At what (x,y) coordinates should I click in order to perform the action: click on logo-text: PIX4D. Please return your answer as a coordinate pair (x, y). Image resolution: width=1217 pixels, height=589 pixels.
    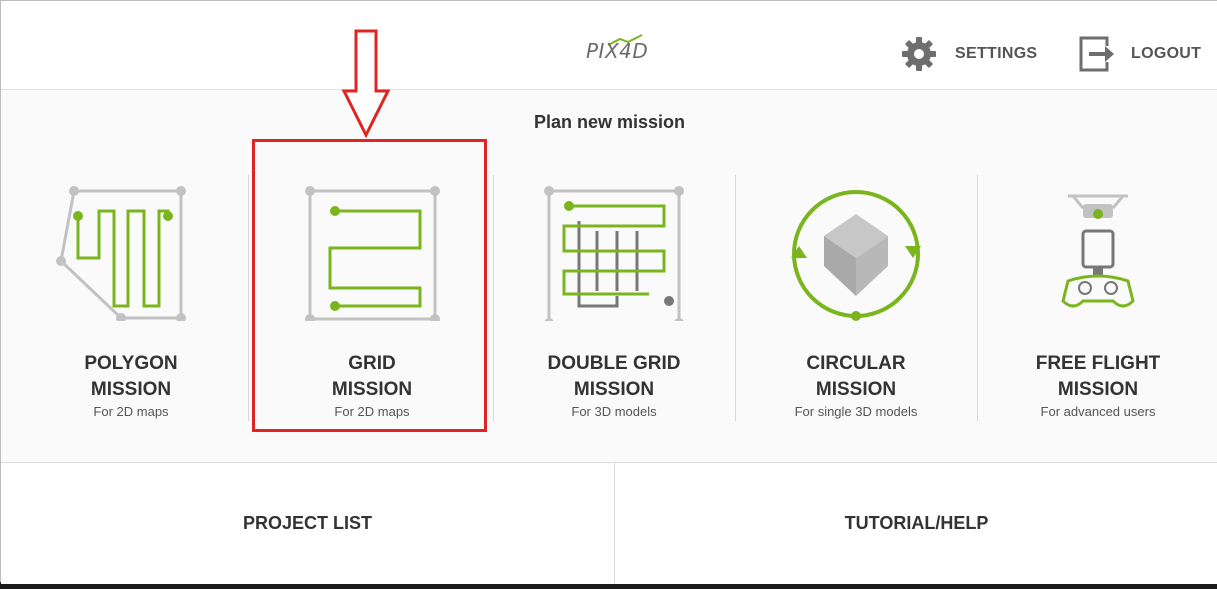
    Looking at the image, I should click on (617, 51).